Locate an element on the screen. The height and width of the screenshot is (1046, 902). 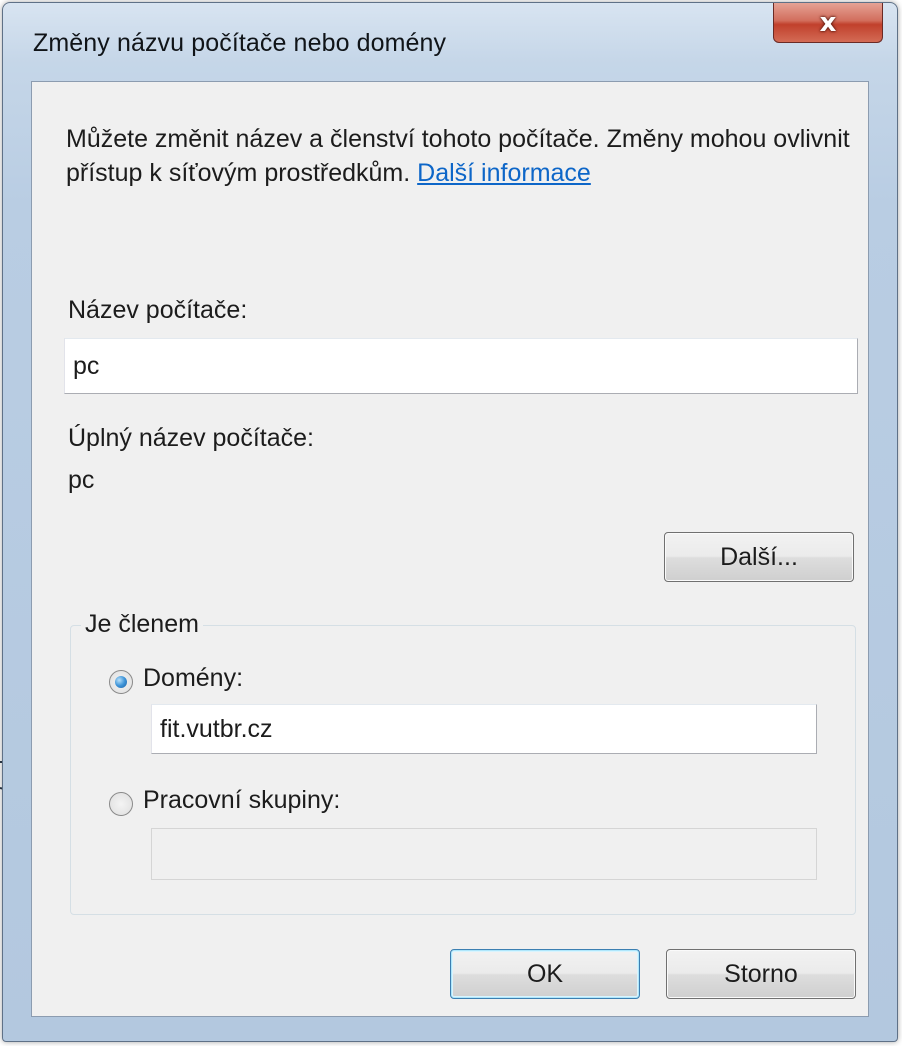
domain-radio-button is located at coordinates (121, 682).